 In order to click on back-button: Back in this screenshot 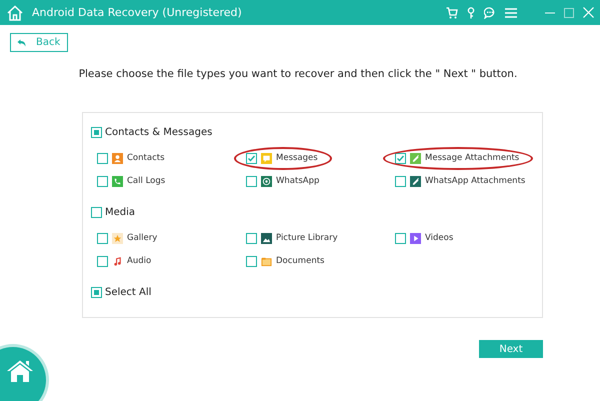, I will do `click(39, 42)`.